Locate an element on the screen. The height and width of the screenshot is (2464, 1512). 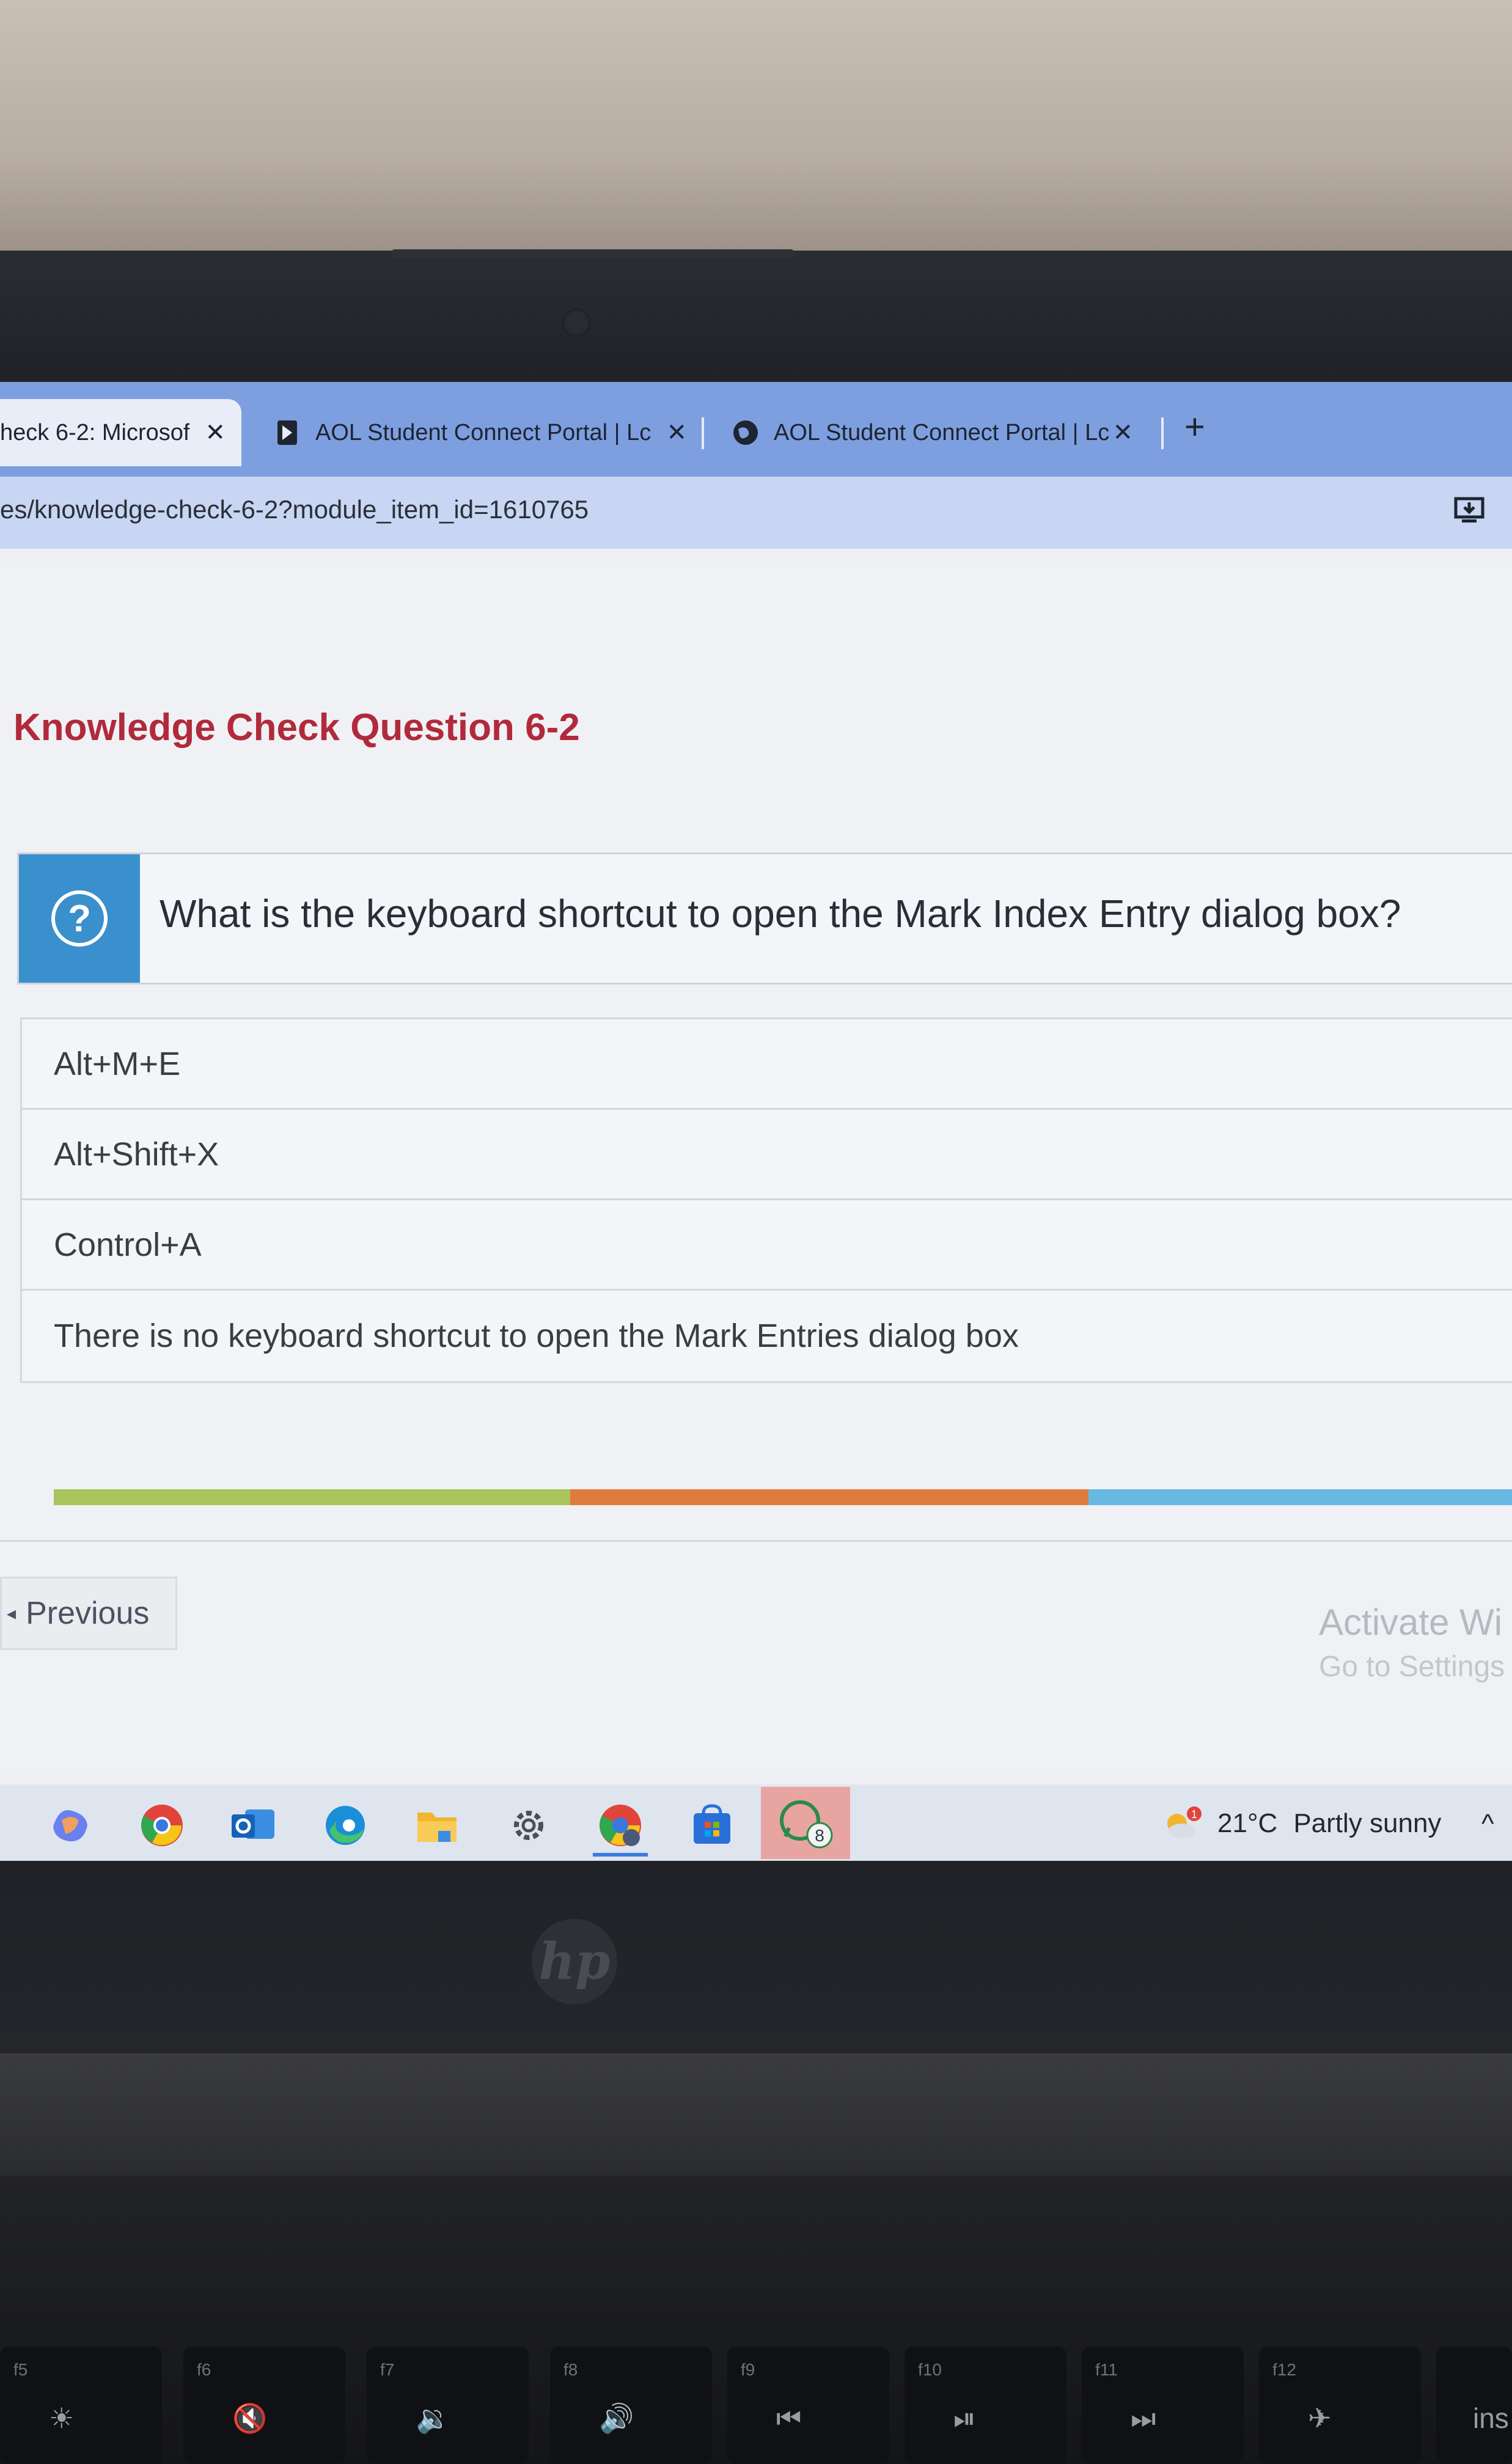
activate-windows-title: Activate Wi is located at coordinates (1411, 1623).